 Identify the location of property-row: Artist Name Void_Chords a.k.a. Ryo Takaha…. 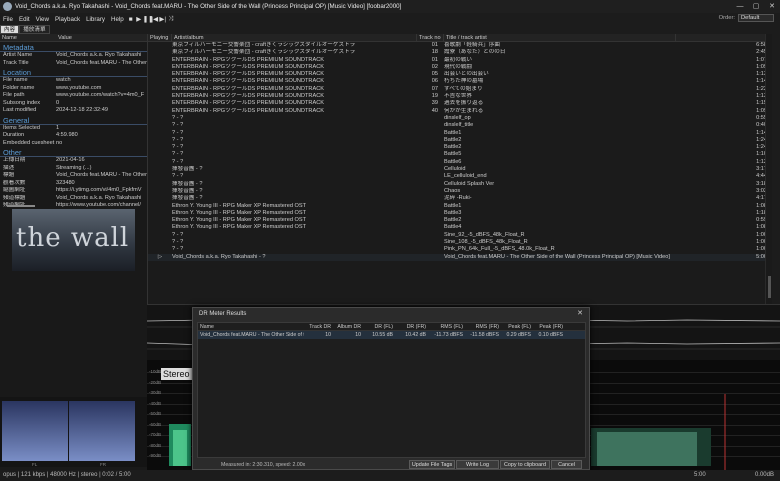
(73, 56).